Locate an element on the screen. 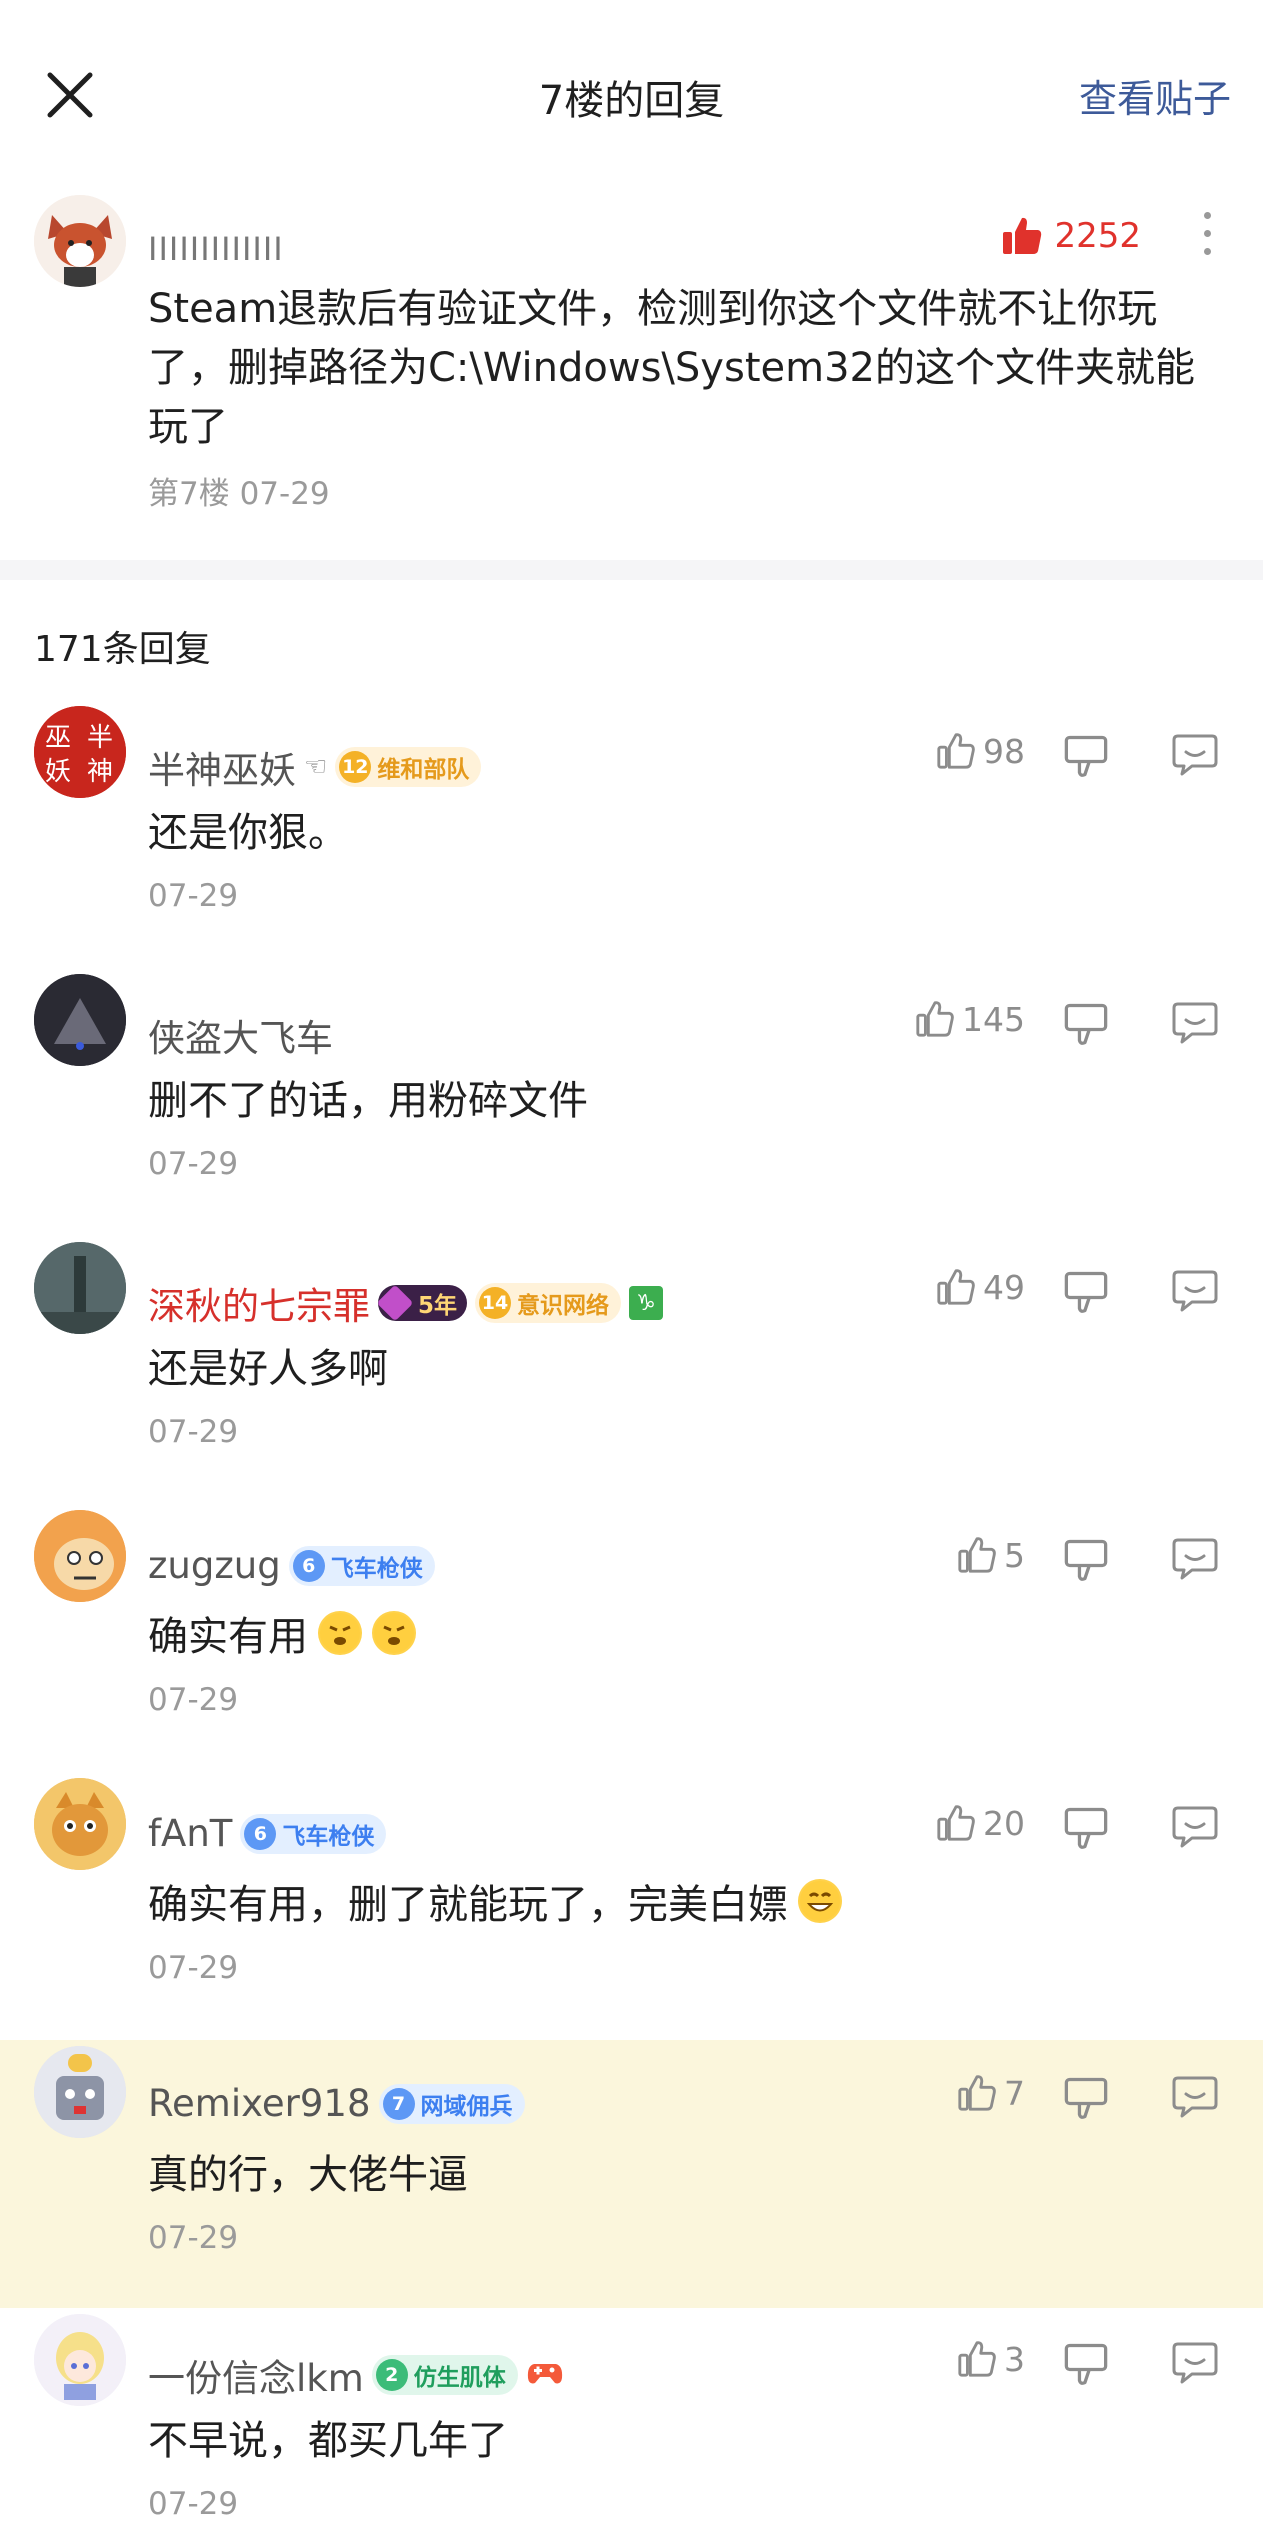 The width and height of the screenshot is (1263, 2548). level-badge: 12 维和部队 is located at coordinates (408, 767).